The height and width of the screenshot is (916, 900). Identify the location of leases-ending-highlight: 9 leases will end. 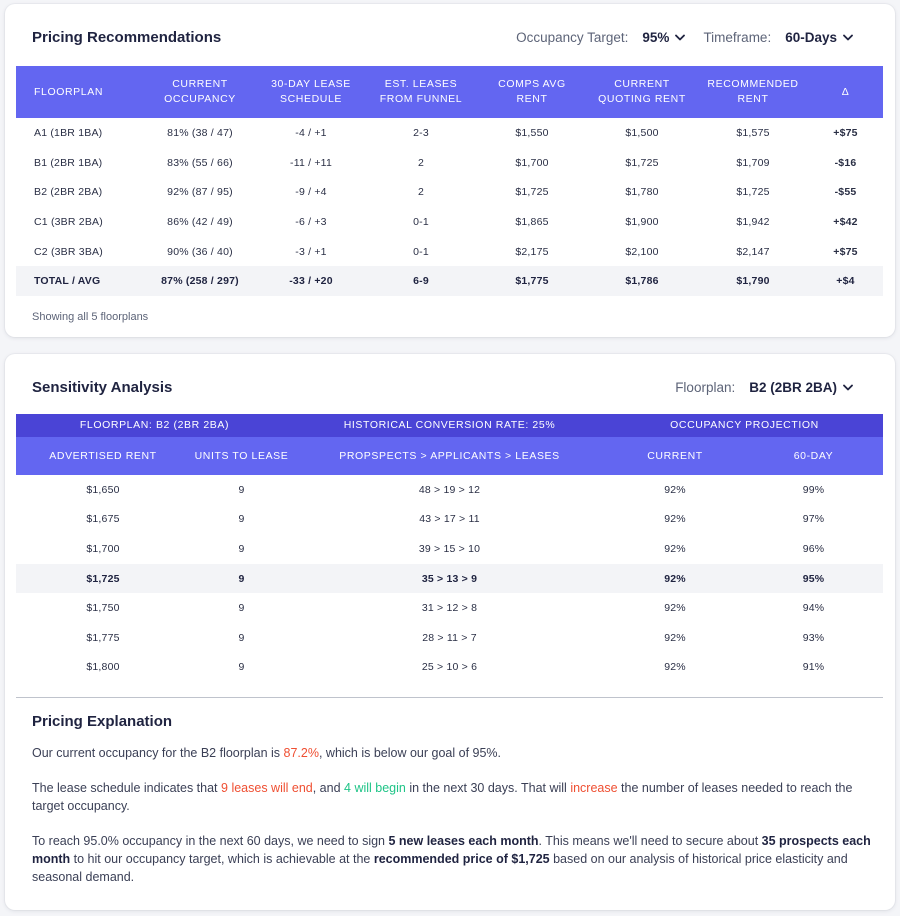
(267, 788).